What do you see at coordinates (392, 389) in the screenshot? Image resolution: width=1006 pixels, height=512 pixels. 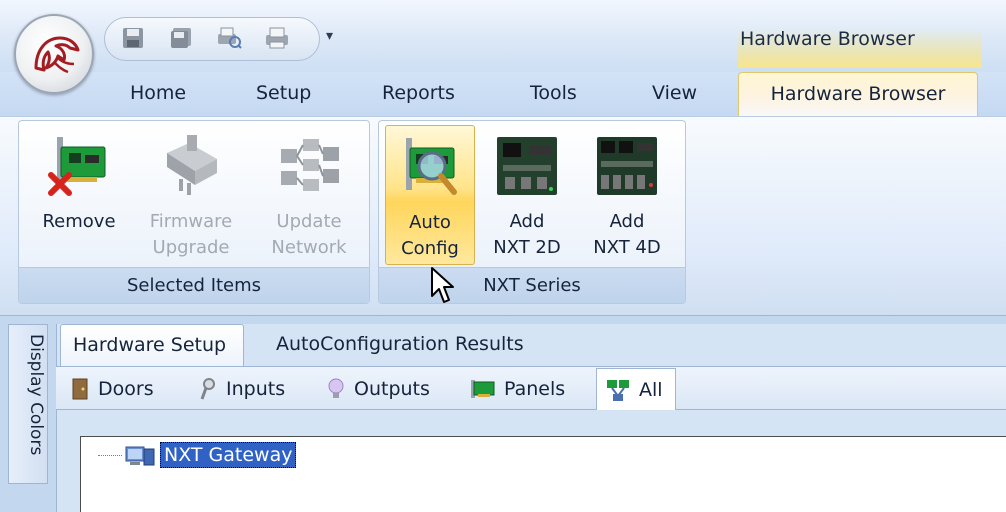 I see `filter-tab-label: Outputs` at bounding box center [392, 389].